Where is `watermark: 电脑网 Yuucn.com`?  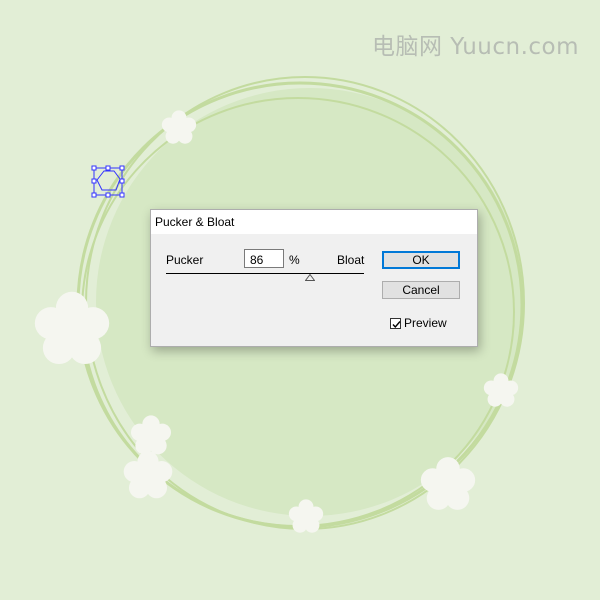 watermark: 电脑网 Yuucn.com is located at coordinates (476, 47).